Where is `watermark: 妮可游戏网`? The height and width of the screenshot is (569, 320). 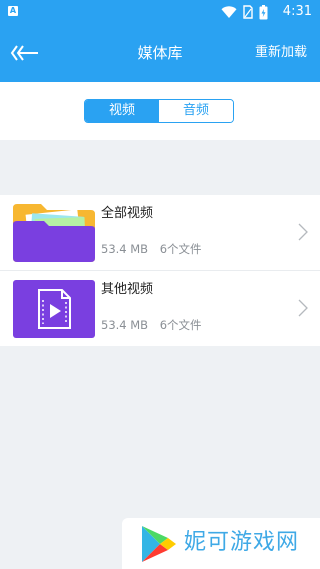
watermark: 妮可游戏网 is located at coordinates (221, 543).